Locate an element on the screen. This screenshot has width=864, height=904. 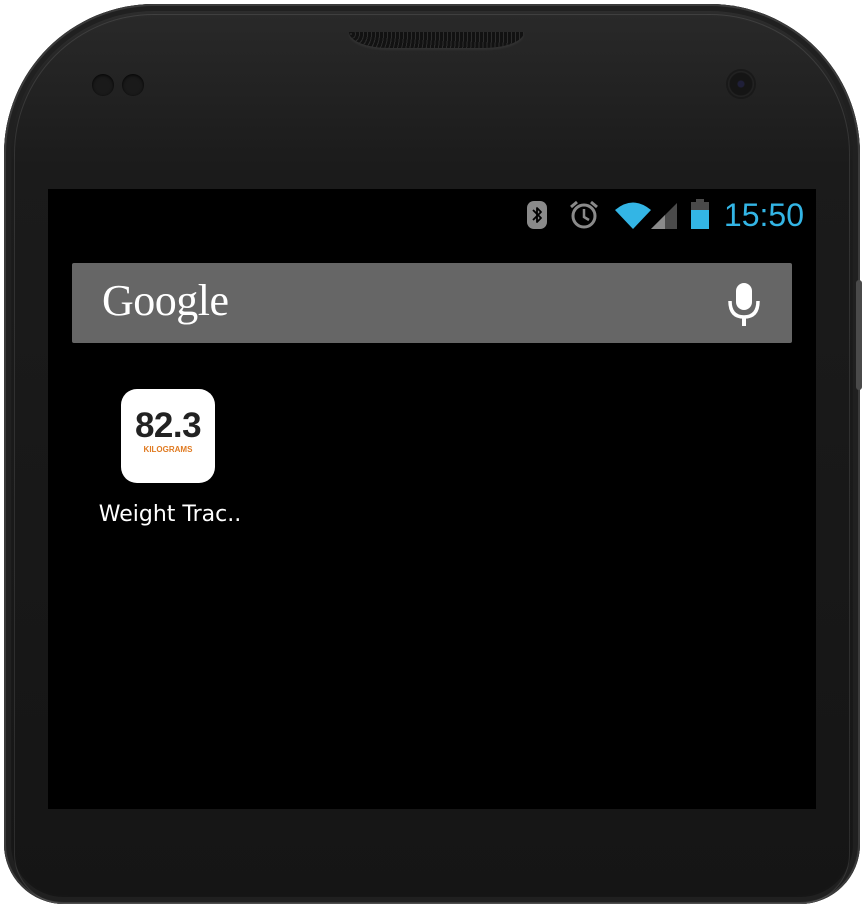
weight-tracker-app-icon: 82.3 KILOGRAMS is located at coordinates (168, 436).